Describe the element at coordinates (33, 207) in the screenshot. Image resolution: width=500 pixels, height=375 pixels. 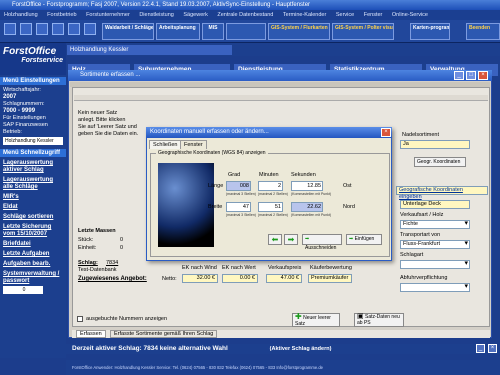
I see `sidebar-link: Eldat` at that location.